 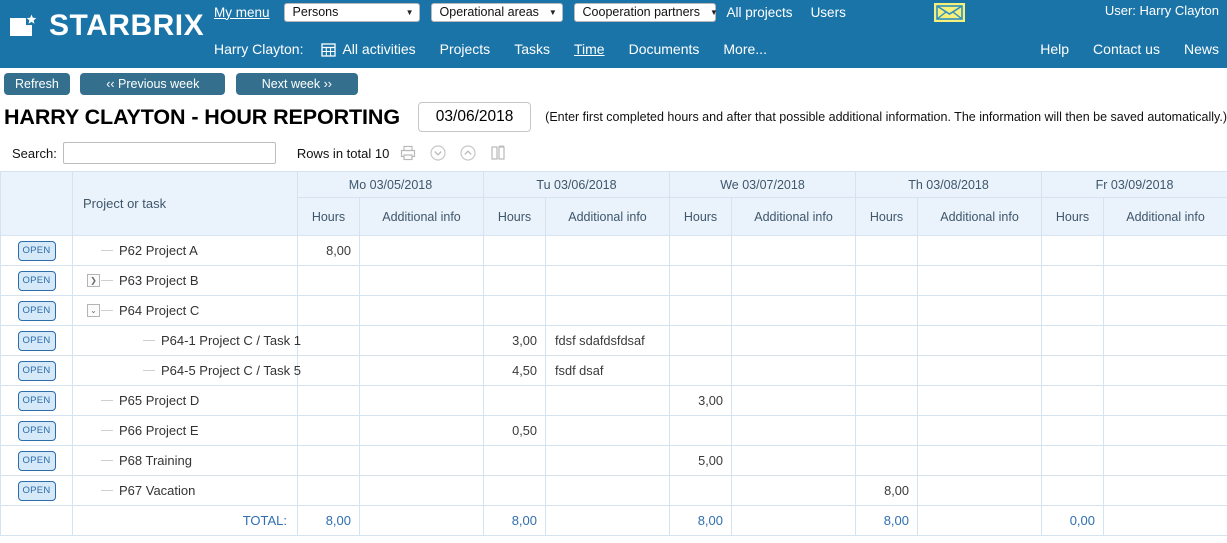 I want to click on refresh-button: Refresh, so click(x=37, y=84).